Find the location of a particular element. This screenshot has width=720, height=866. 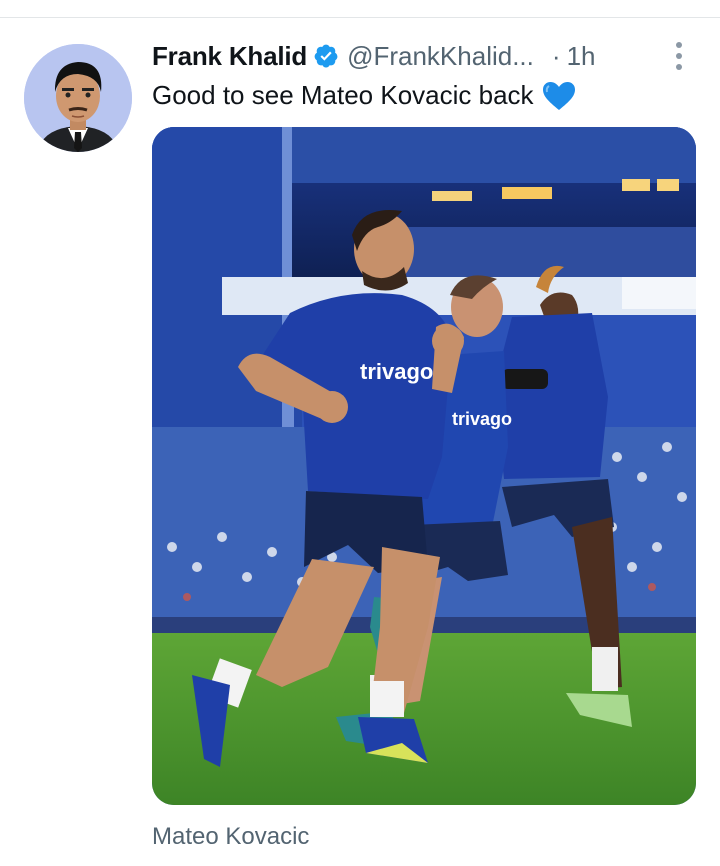

tweet-text-content: Good to see Mateo Kovacic back is located at coordinates (343, 95).